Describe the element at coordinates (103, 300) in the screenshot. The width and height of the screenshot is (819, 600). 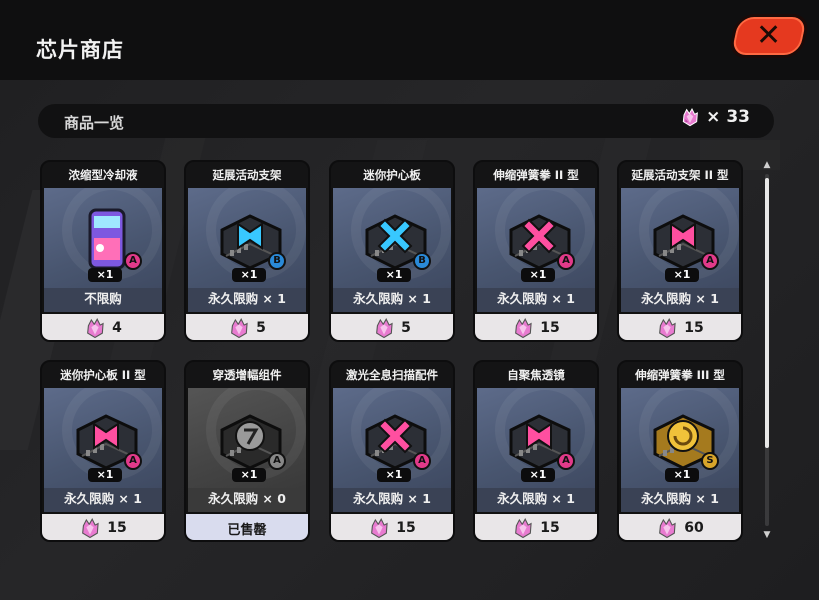
I see `purchase-limit: 不限购` at that location.